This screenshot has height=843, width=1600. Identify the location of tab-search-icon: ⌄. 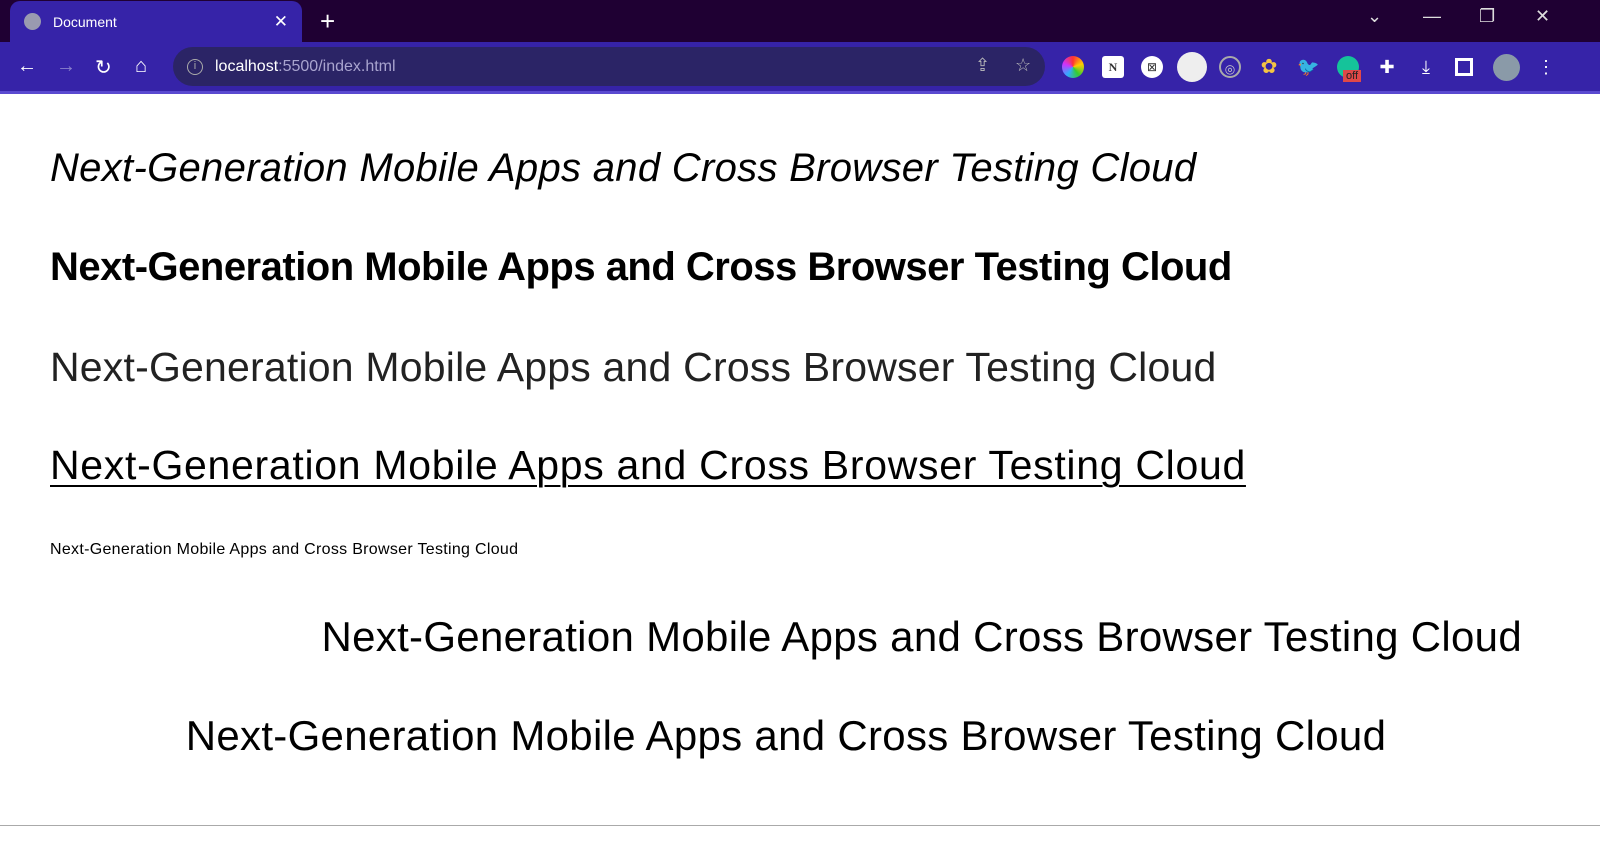
(1374, 16).